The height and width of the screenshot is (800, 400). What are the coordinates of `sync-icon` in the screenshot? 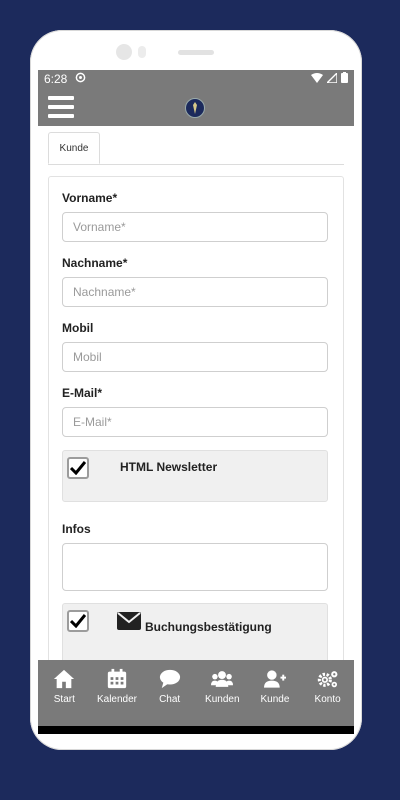 It's located at (80, 79).